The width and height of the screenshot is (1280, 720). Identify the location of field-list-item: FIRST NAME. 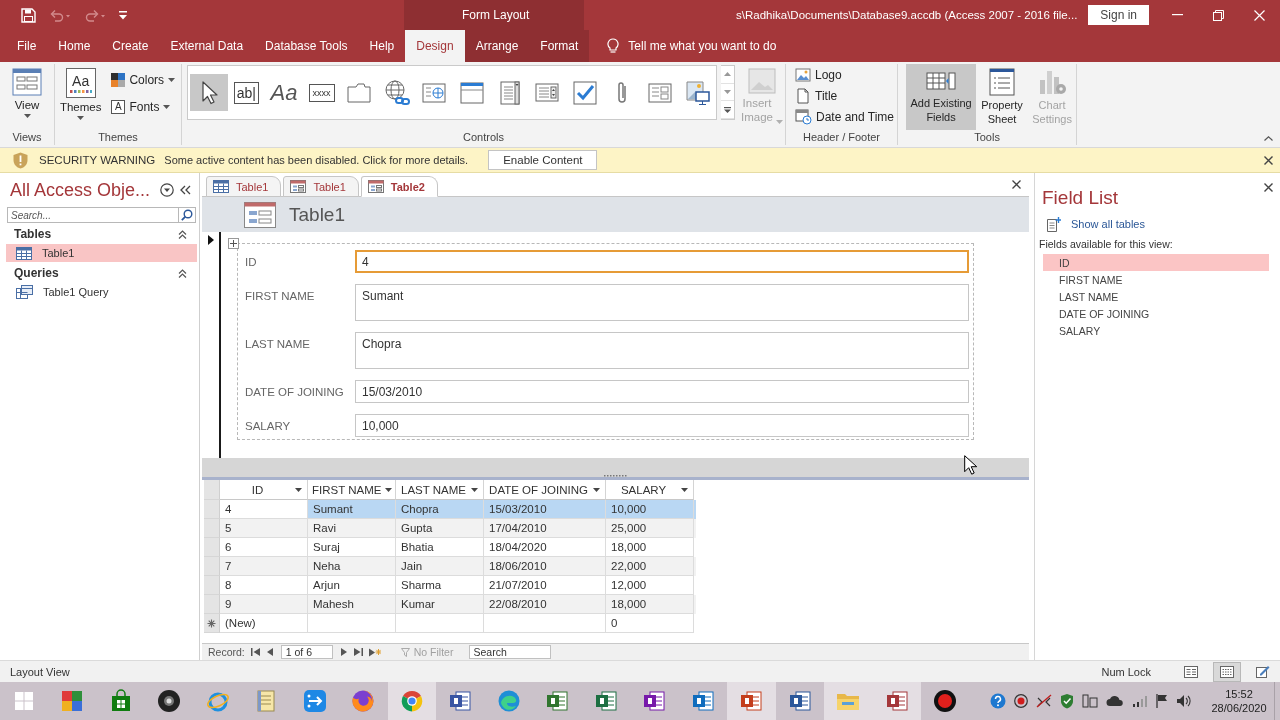
(1156, 279).